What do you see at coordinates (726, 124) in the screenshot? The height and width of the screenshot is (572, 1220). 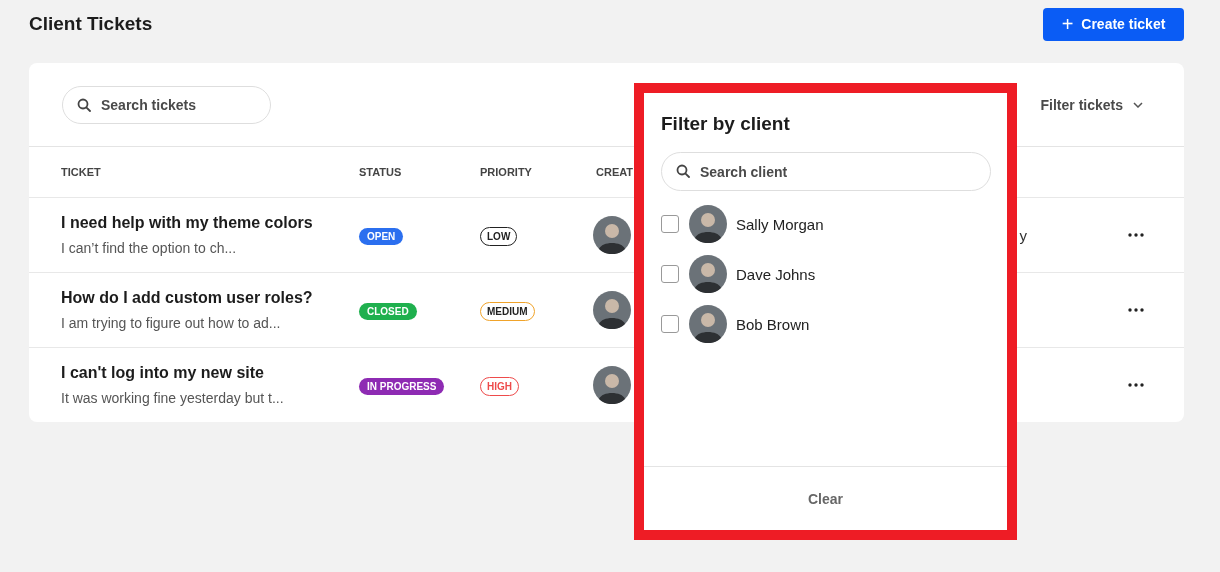 I see `popover-title: Filter by client` at bounding box center [726, 124].